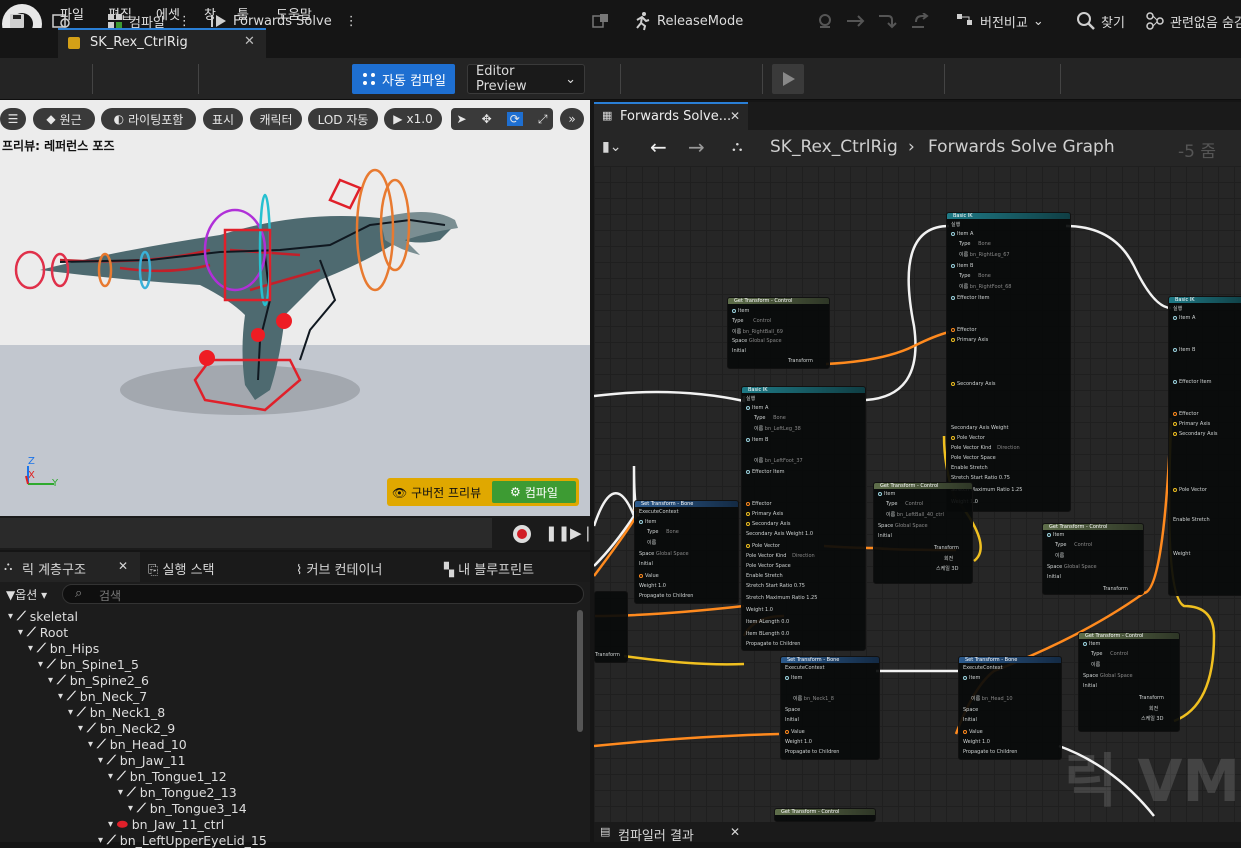 The image size is (1241, 848). What do you see at coordinates (543, 119) in the screenshot?
I see `scale-icon: ⤢` at bounding box center [543, 119].